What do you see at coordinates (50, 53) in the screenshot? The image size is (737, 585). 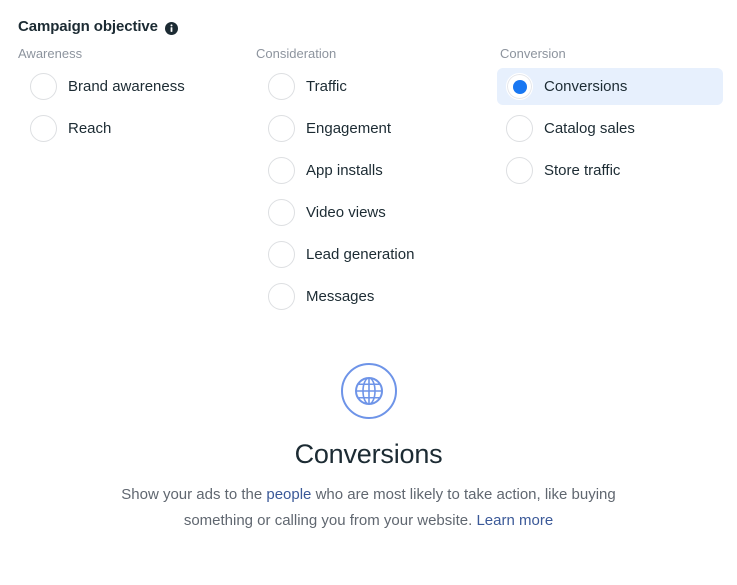 I see `column-header-awareness: Awareness` at bounding box center [50, 53].